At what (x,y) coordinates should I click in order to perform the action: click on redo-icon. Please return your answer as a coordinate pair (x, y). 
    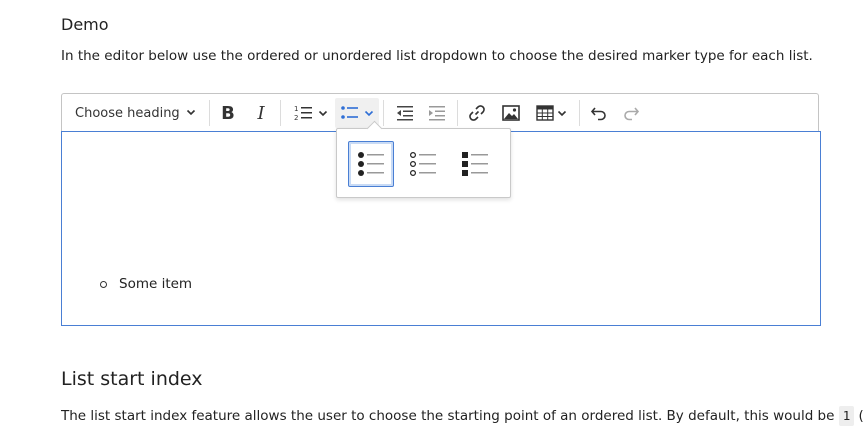
    Looking at the image, I should click on (632, 114).